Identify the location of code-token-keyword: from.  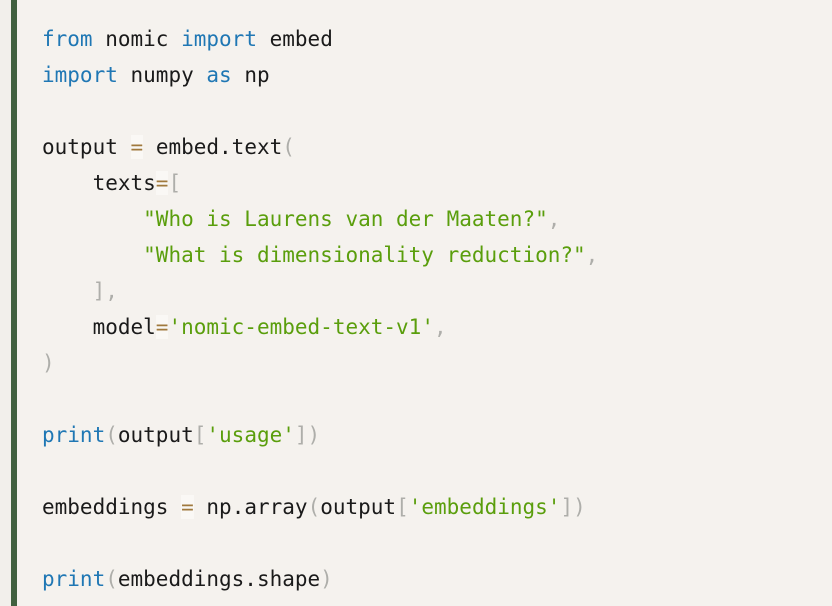
(67, 39).